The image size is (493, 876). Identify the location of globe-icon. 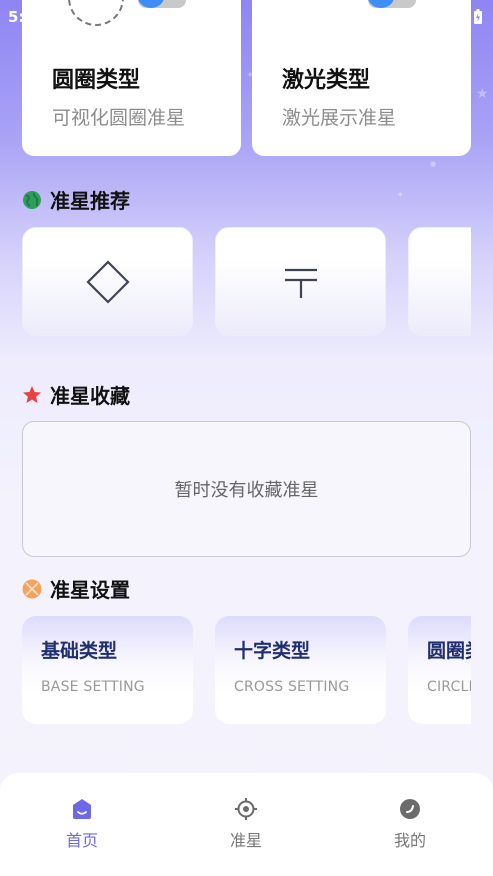
(32, 199).